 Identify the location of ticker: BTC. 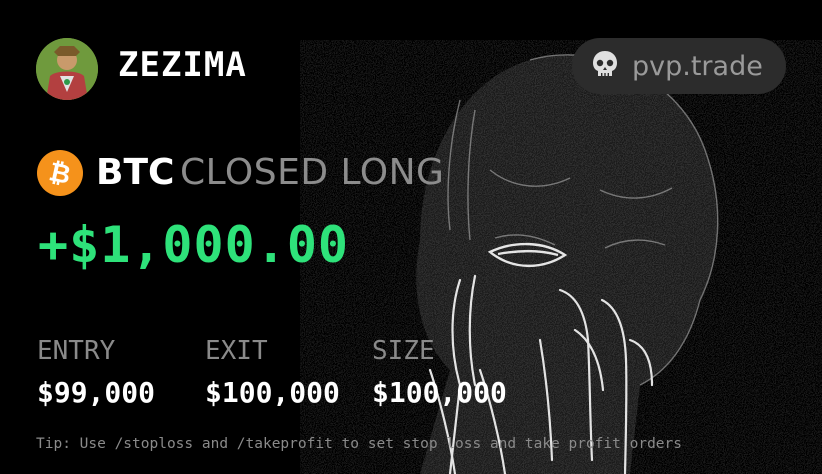
(135, 172).